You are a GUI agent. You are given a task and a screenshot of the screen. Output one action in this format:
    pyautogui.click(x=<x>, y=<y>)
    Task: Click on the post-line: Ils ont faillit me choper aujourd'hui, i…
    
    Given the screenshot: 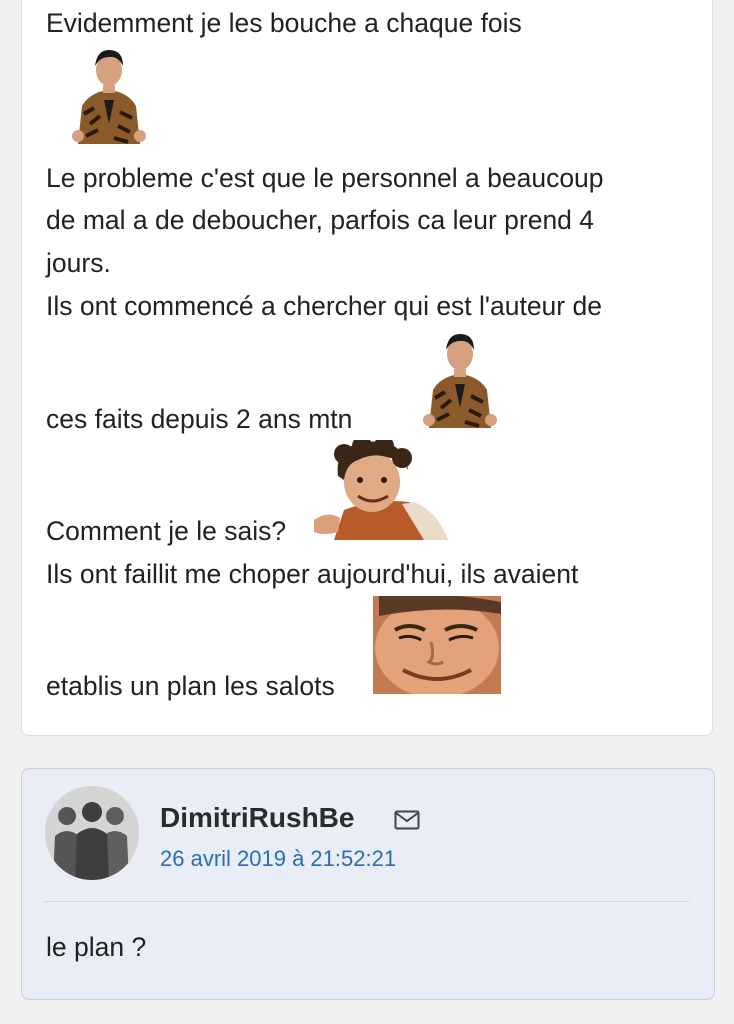 What is the action you would take?
    pyautogui.click(x=312, y=574)
    